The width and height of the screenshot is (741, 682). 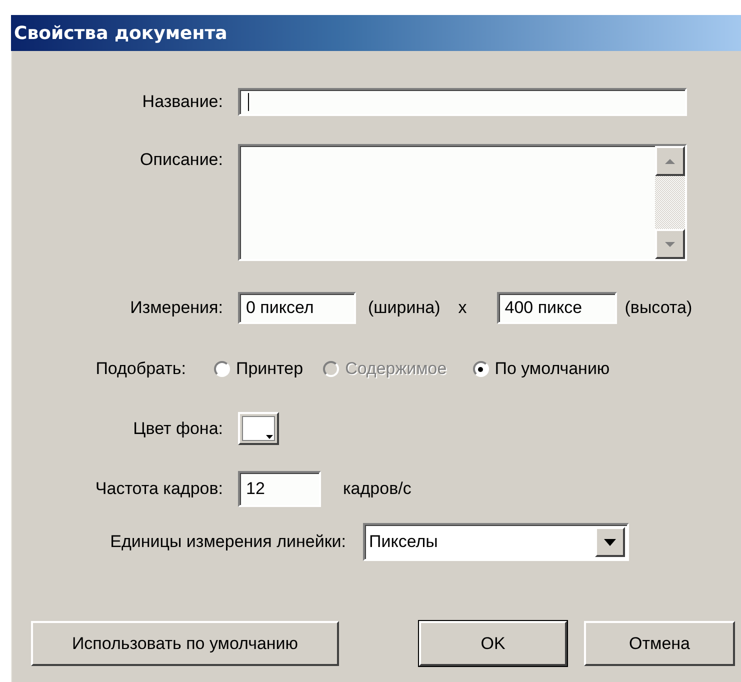 What do you see at coordinates (496, 542) in the screenshot?
I see `ruler-units-dropdown: Пикселы` at bounding box center [496, 542].